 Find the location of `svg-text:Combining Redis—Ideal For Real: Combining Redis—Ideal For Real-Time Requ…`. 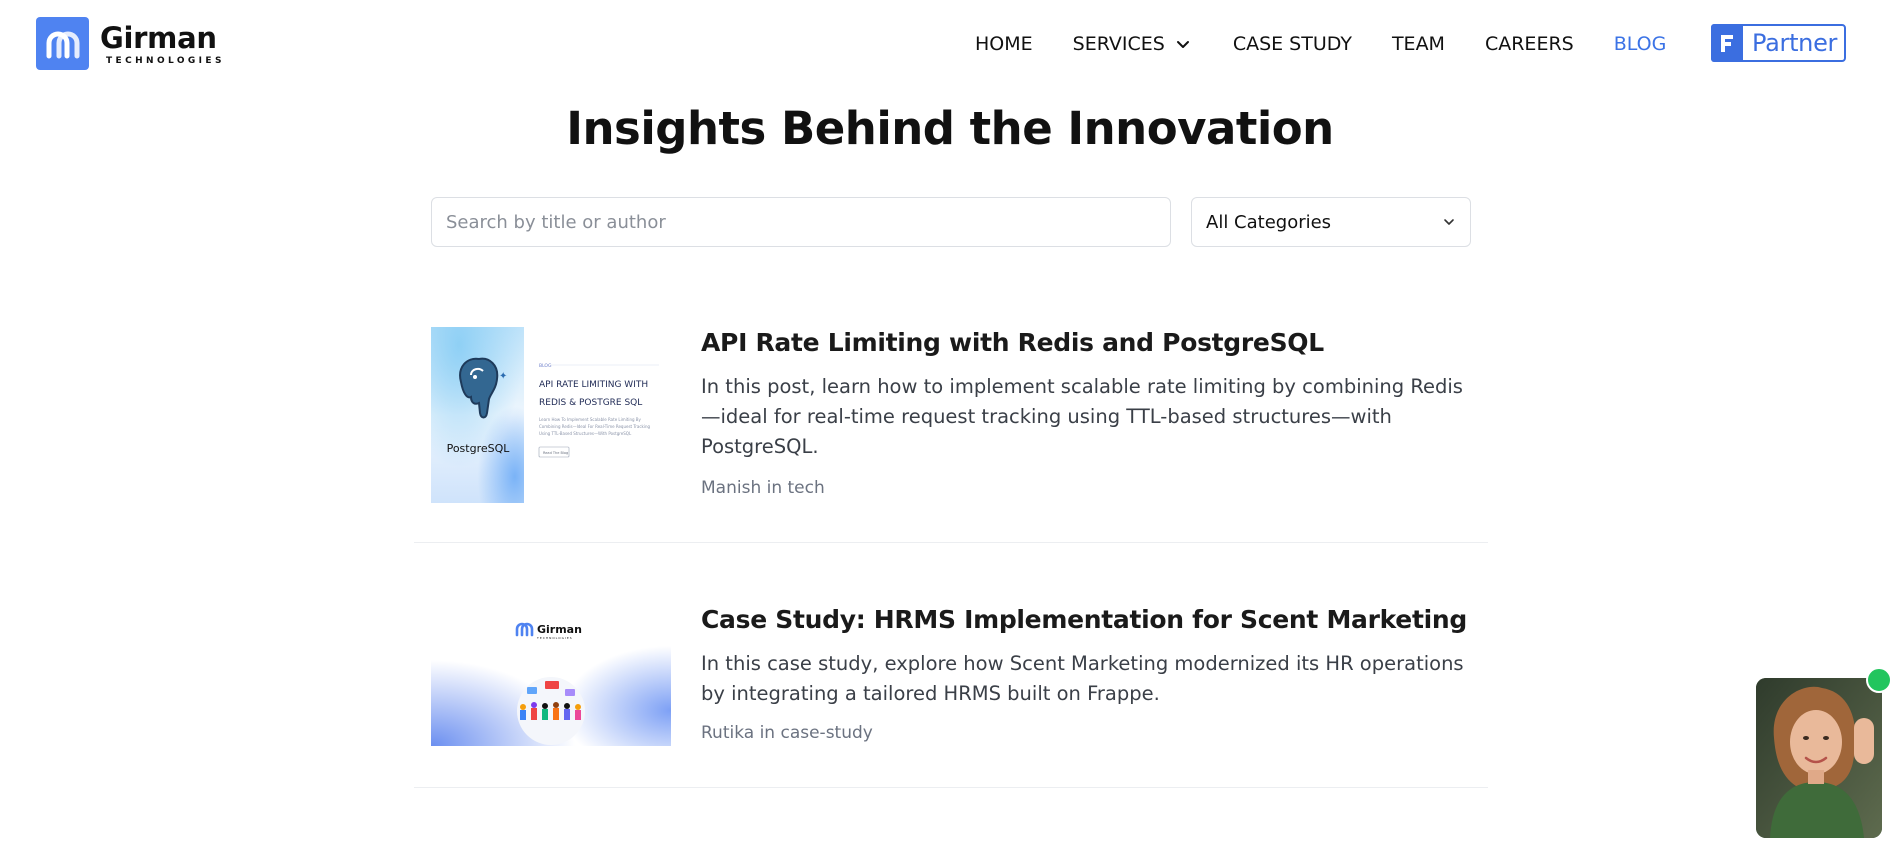

svg-text:Combining Redis—Ideal For Real: Combining Redis—Ideal For Real-Time Requ… is located at coordinates (595, 426).